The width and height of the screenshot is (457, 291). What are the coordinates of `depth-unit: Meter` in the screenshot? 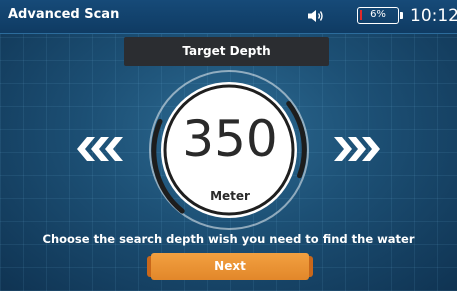 It's located at (230, 196).